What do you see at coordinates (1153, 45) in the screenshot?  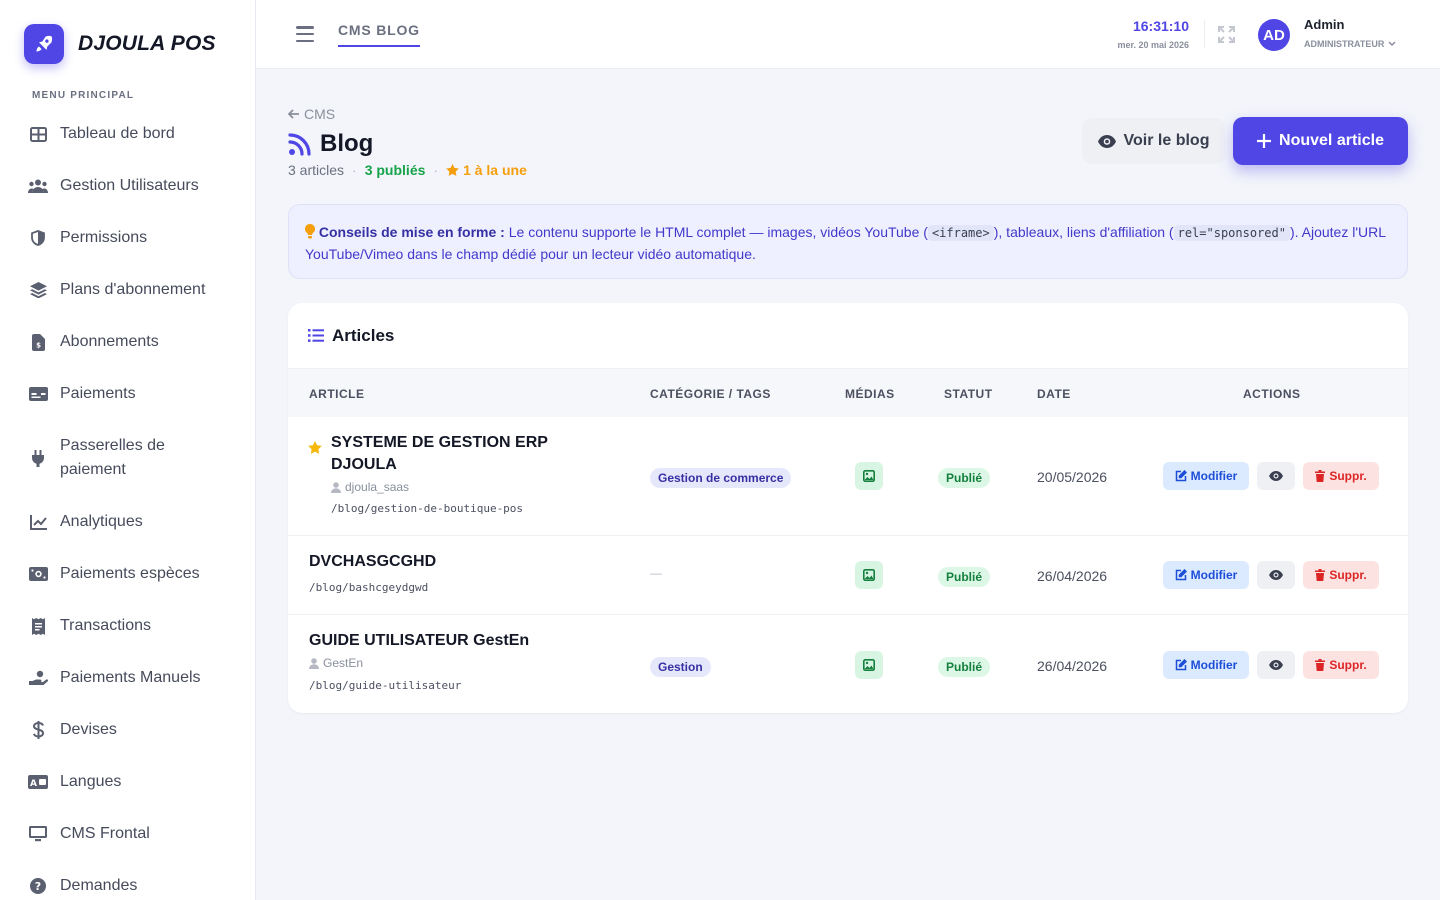 I see `clock-date: mer. 20 mai 2026` at bounding box center [1153, 45].